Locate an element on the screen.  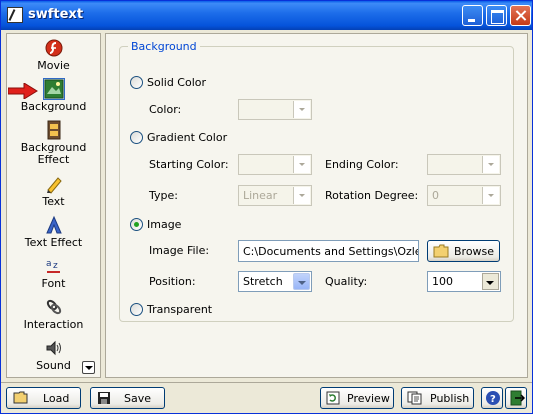
publish-icon is located at coordinates (414, 398).